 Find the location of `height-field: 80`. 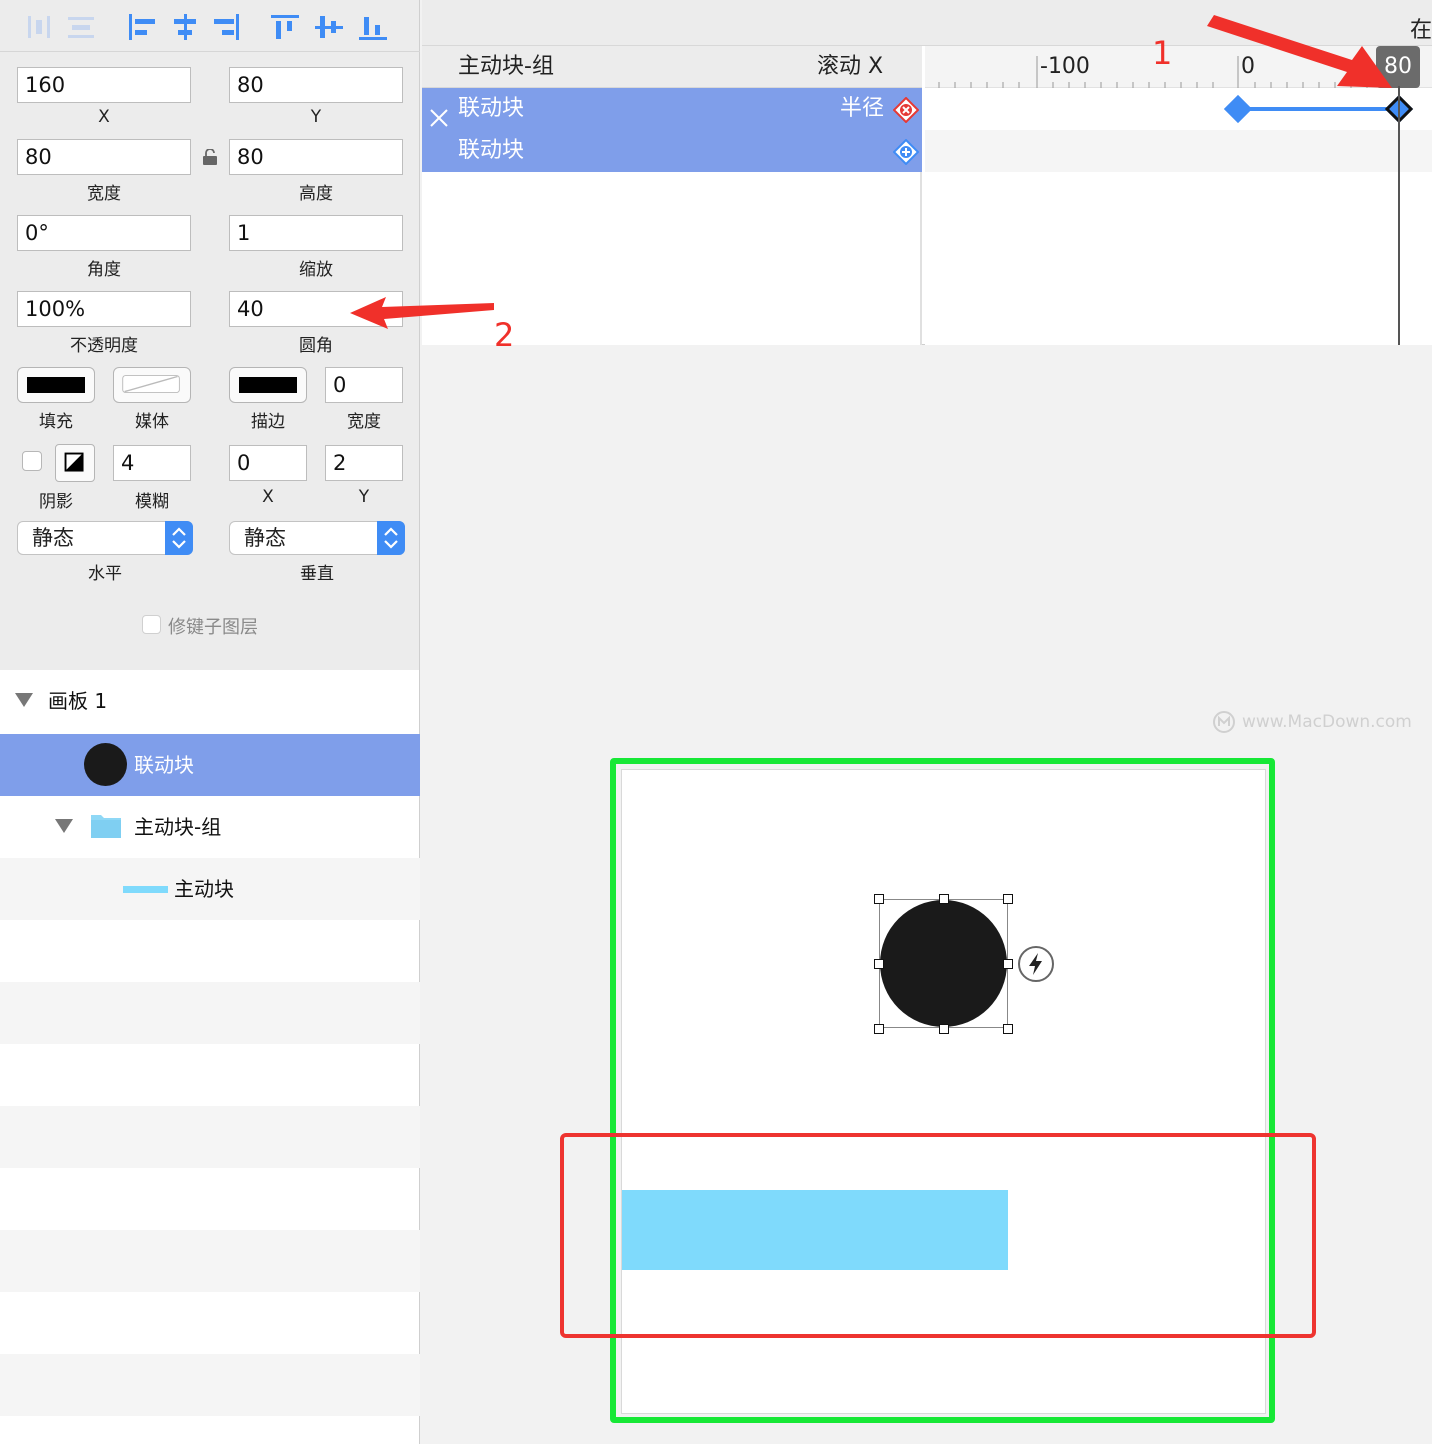

height-field: 80 is located at coordinates (316, 157).